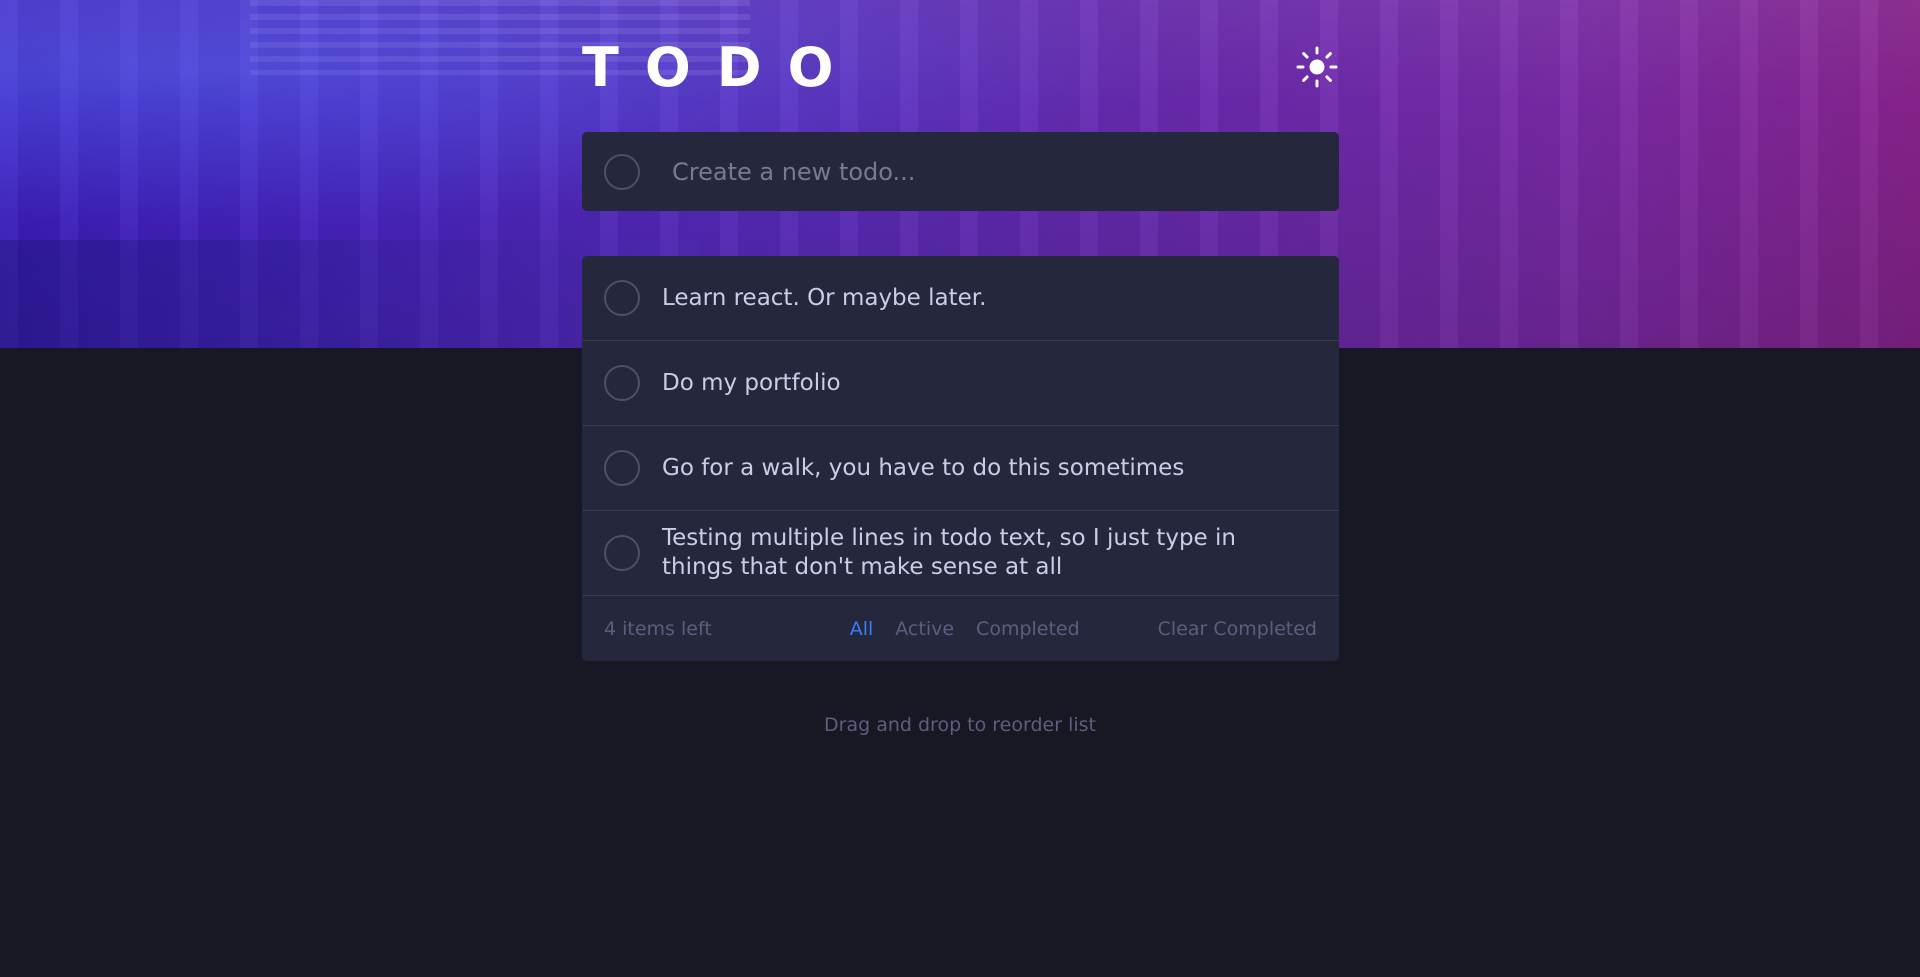  I want to click on app-header: TODO, so click(960, 66).